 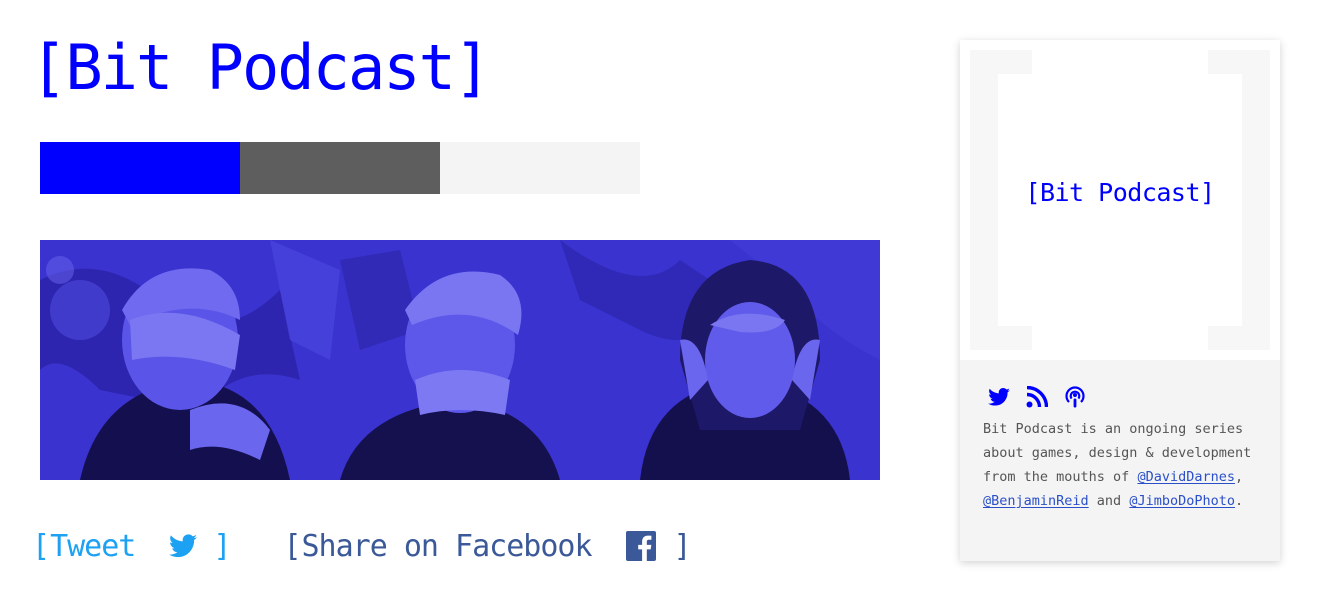 I want to click on tweet-bracket-close: ], so click(x=222, y=546).